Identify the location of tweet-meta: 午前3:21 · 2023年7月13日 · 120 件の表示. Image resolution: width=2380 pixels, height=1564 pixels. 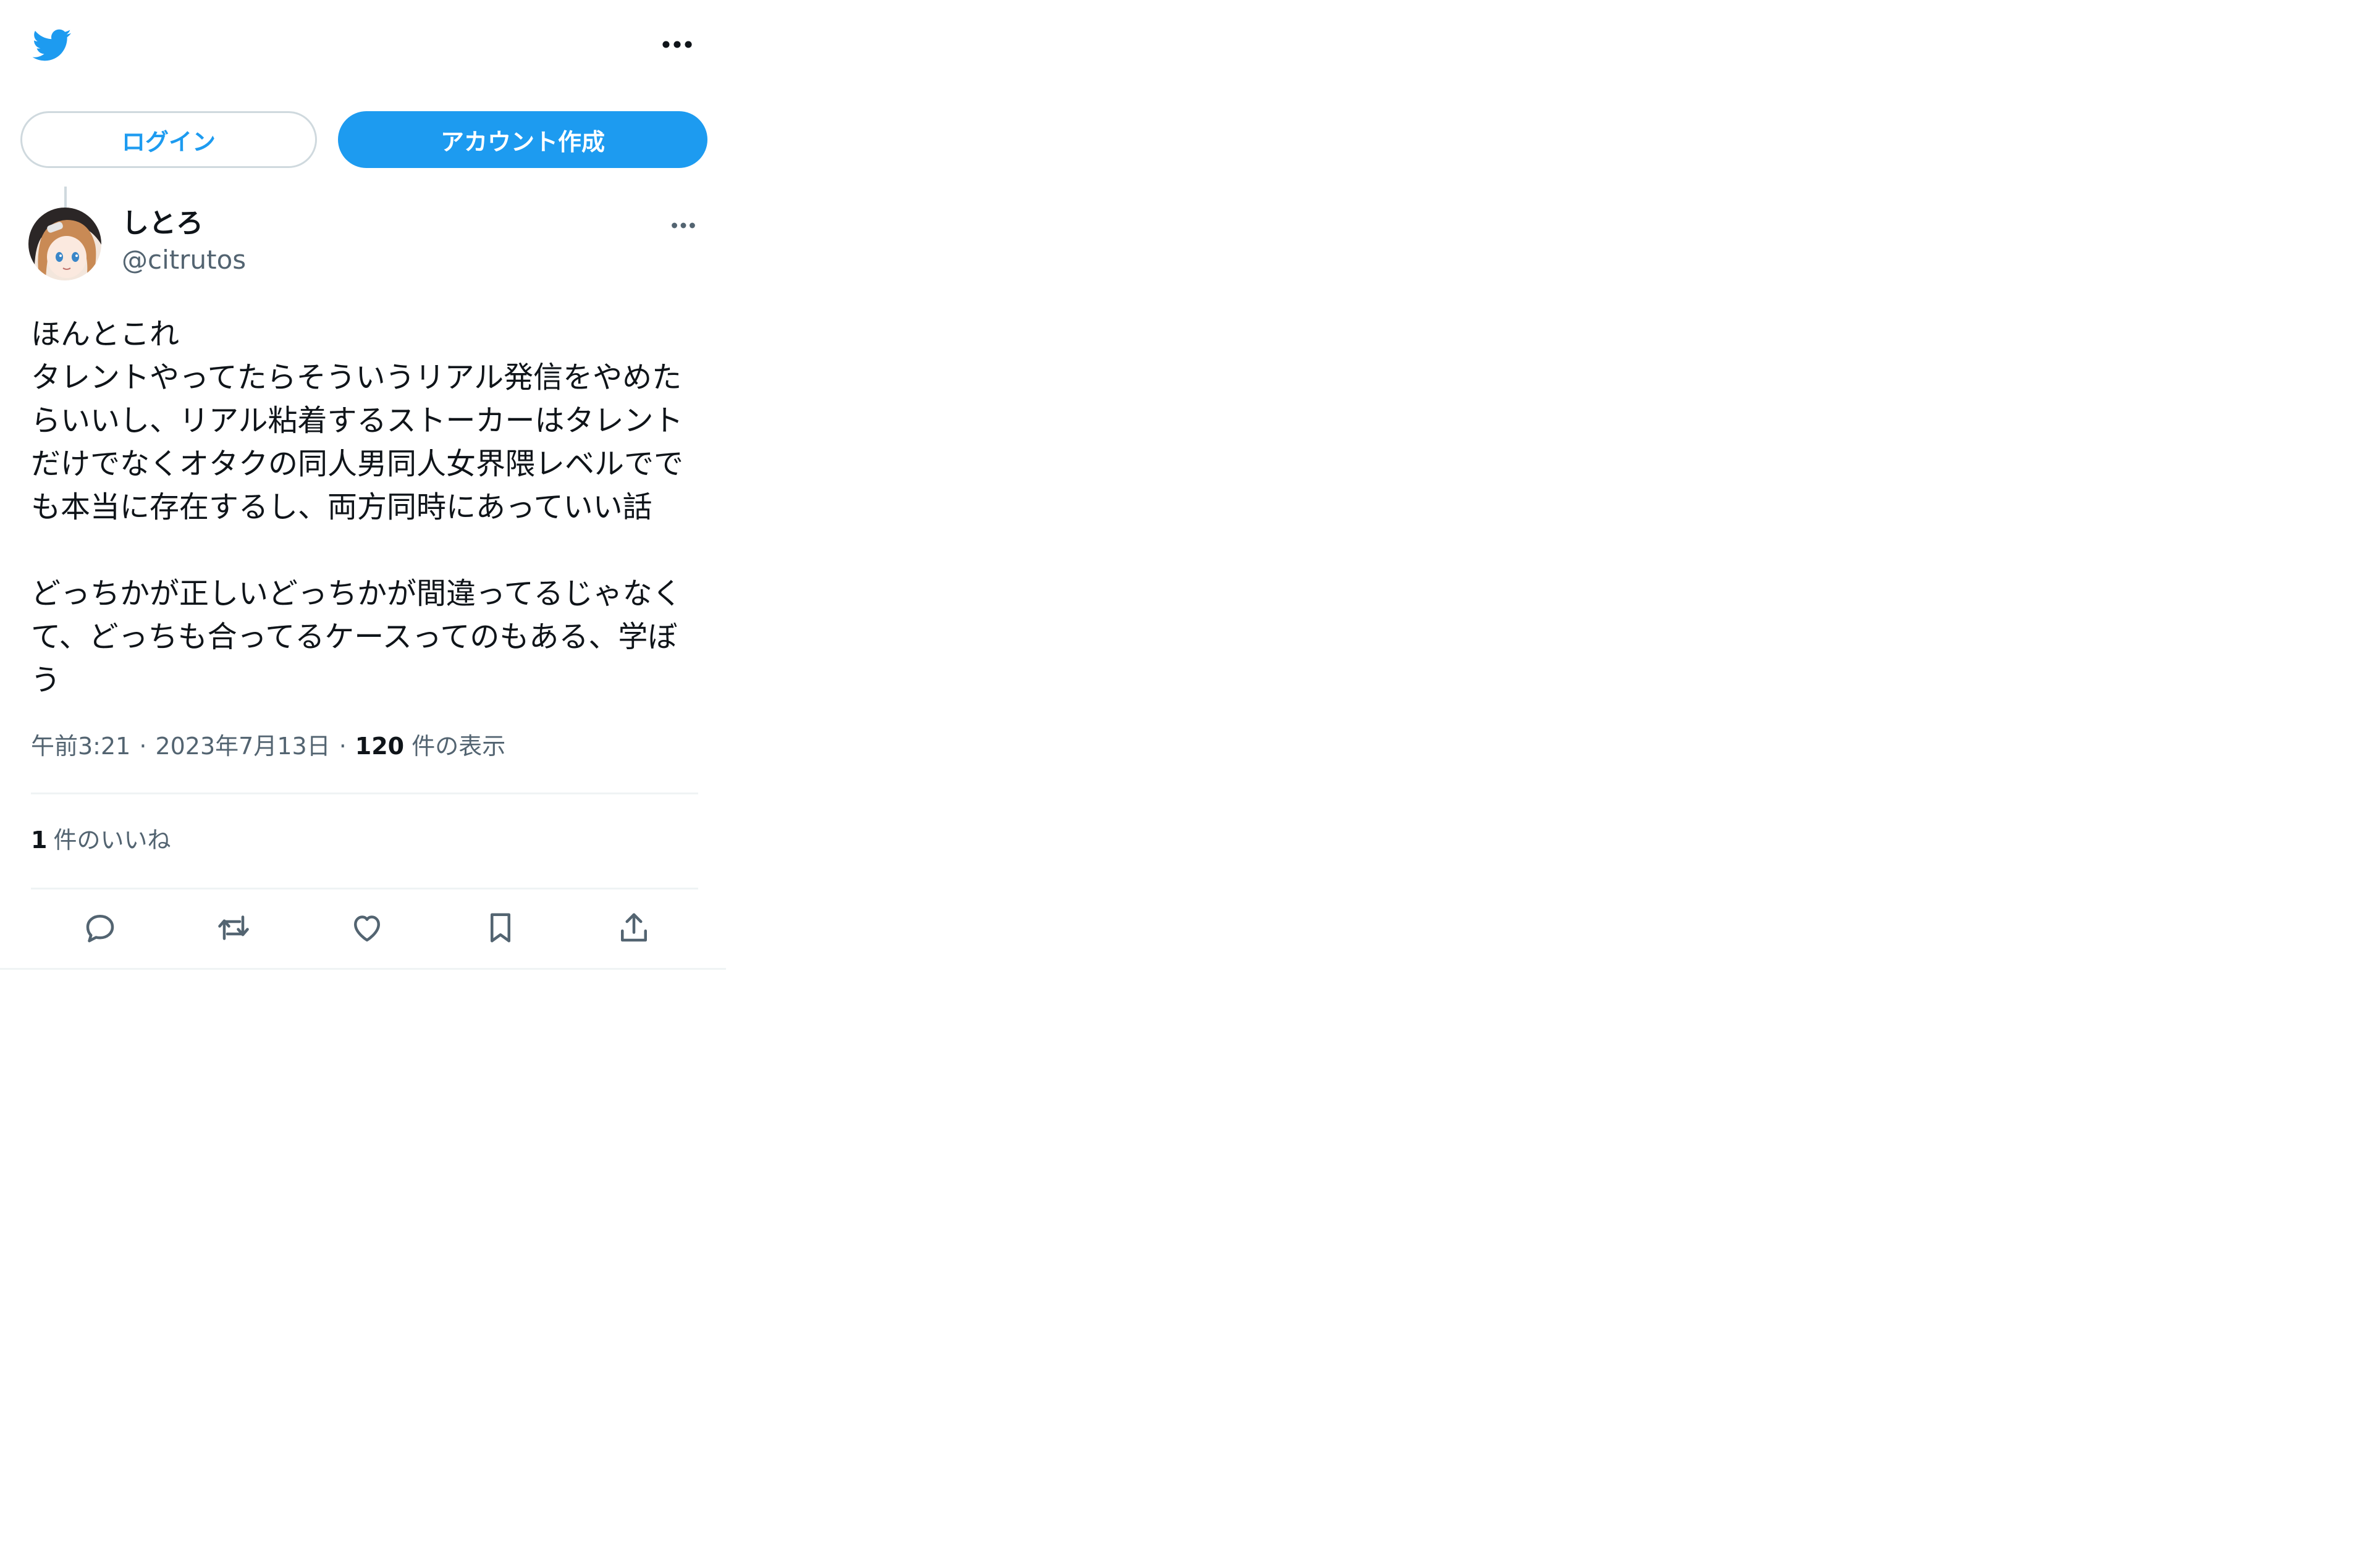
(268, 746).